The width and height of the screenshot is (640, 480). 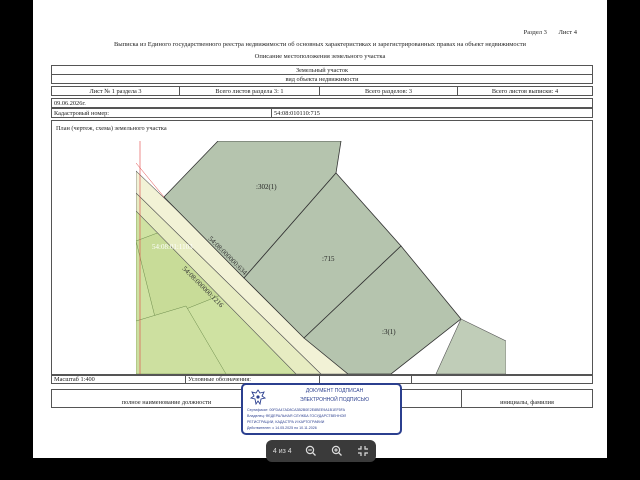 I want to click on eagle-emblem-icon, so click(x=258, y=397).